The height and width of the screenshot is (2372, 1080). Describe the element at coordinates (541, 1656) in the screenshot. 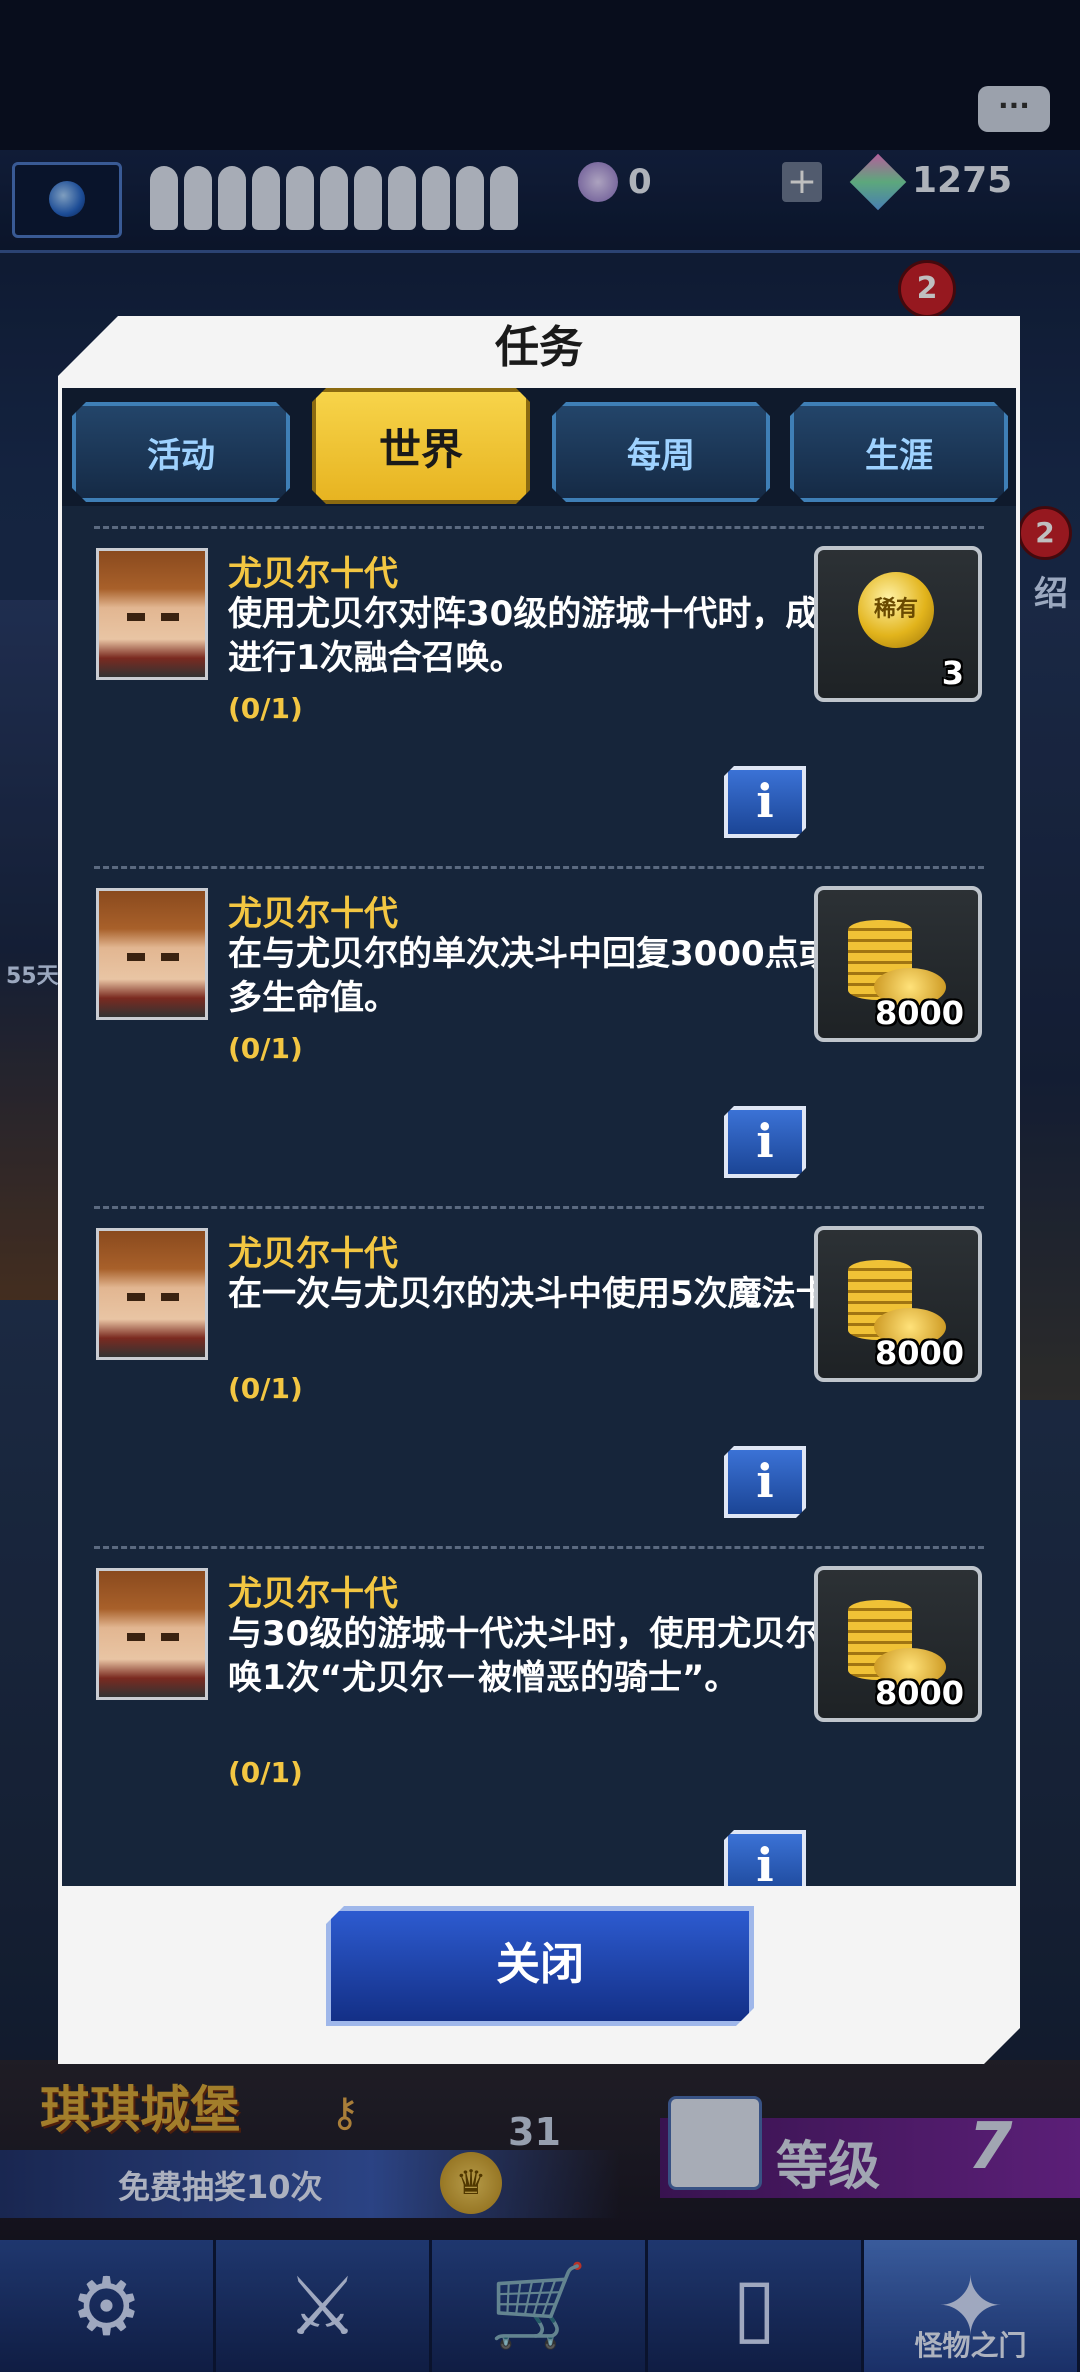

I see `mission-description: 与30级的游城十代决斗时，使用尤贝尔召唤1次“尤贝尔－被憎恶的骑士”。` at that location.